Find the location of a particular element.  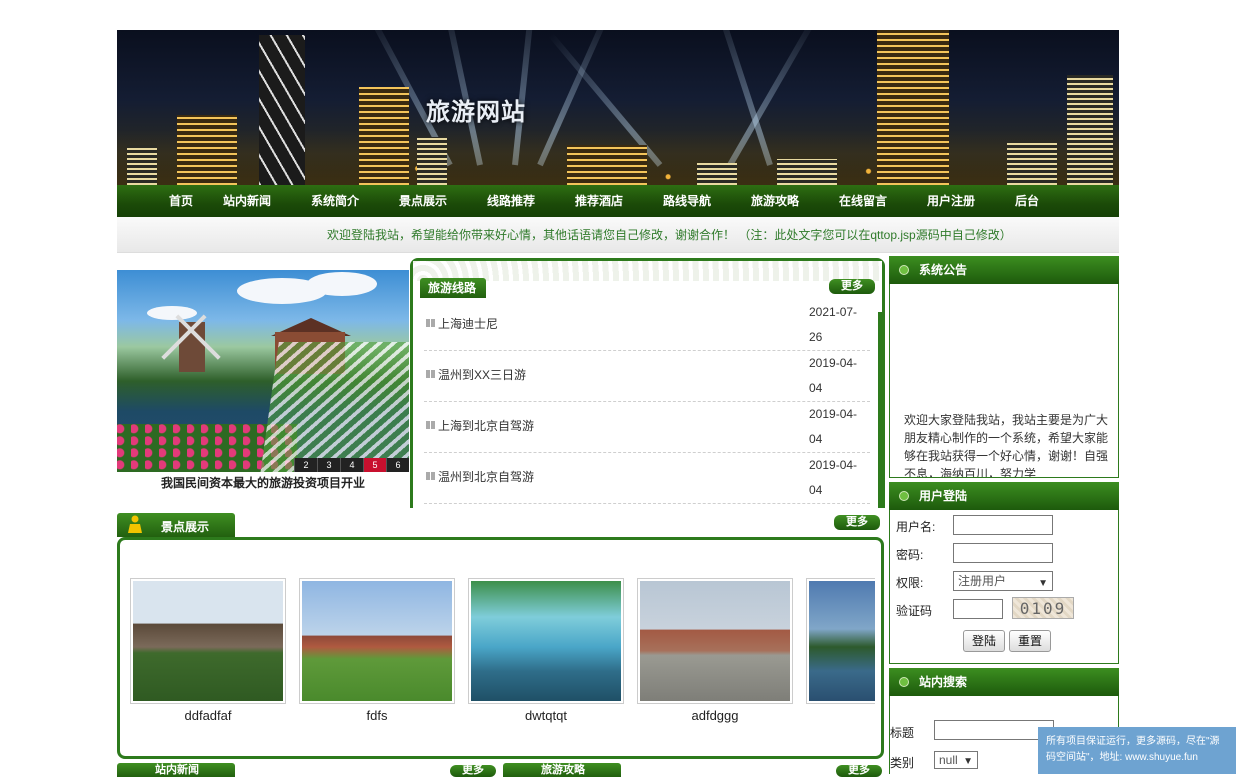

routes-scrollbar is located at coordinates (880, 410).